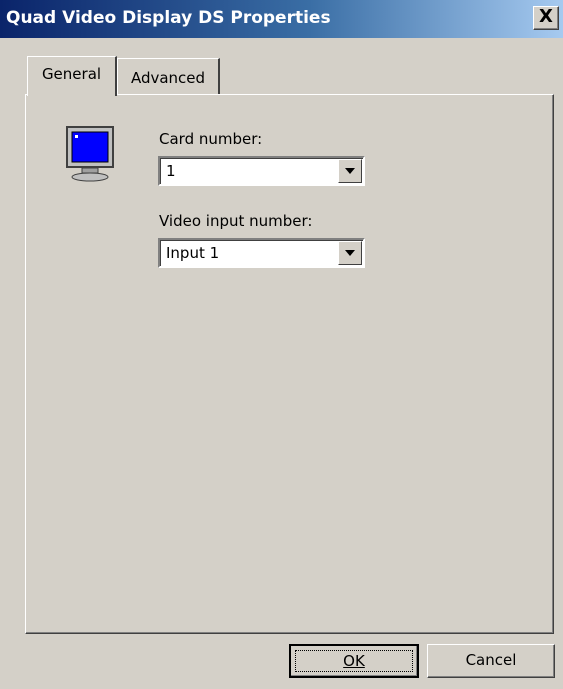  I want to click on card-number-dropdown-arrow, so click(350, 171).